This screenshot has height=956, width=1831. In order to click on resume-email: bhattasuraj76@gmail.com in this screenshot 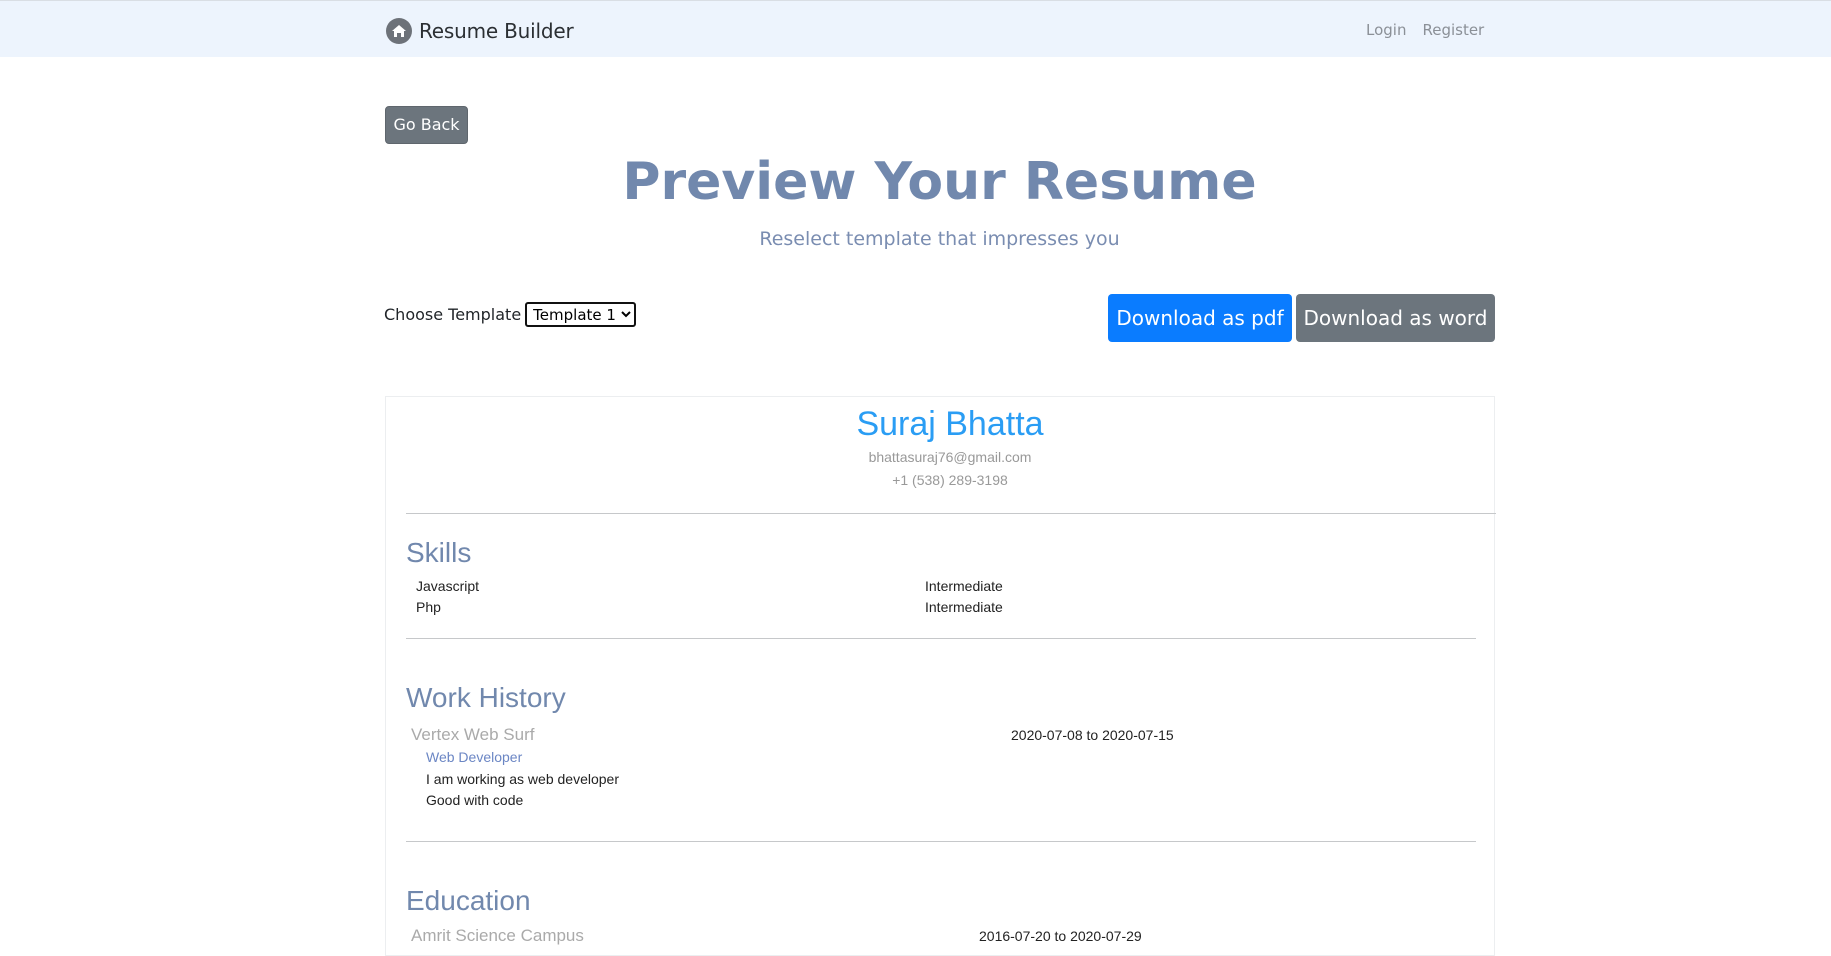, I will do `click(950, 457)`.